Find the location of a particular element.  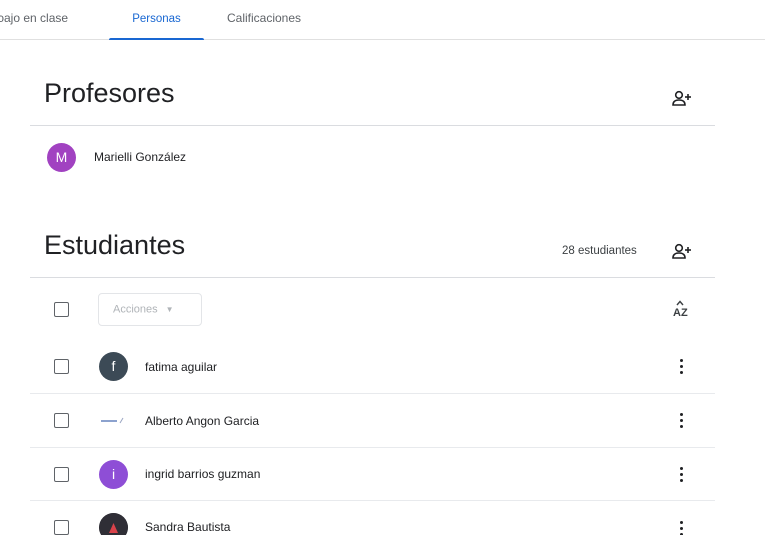

student-name: Sandra Bautista is located at coordinates (187, 527).